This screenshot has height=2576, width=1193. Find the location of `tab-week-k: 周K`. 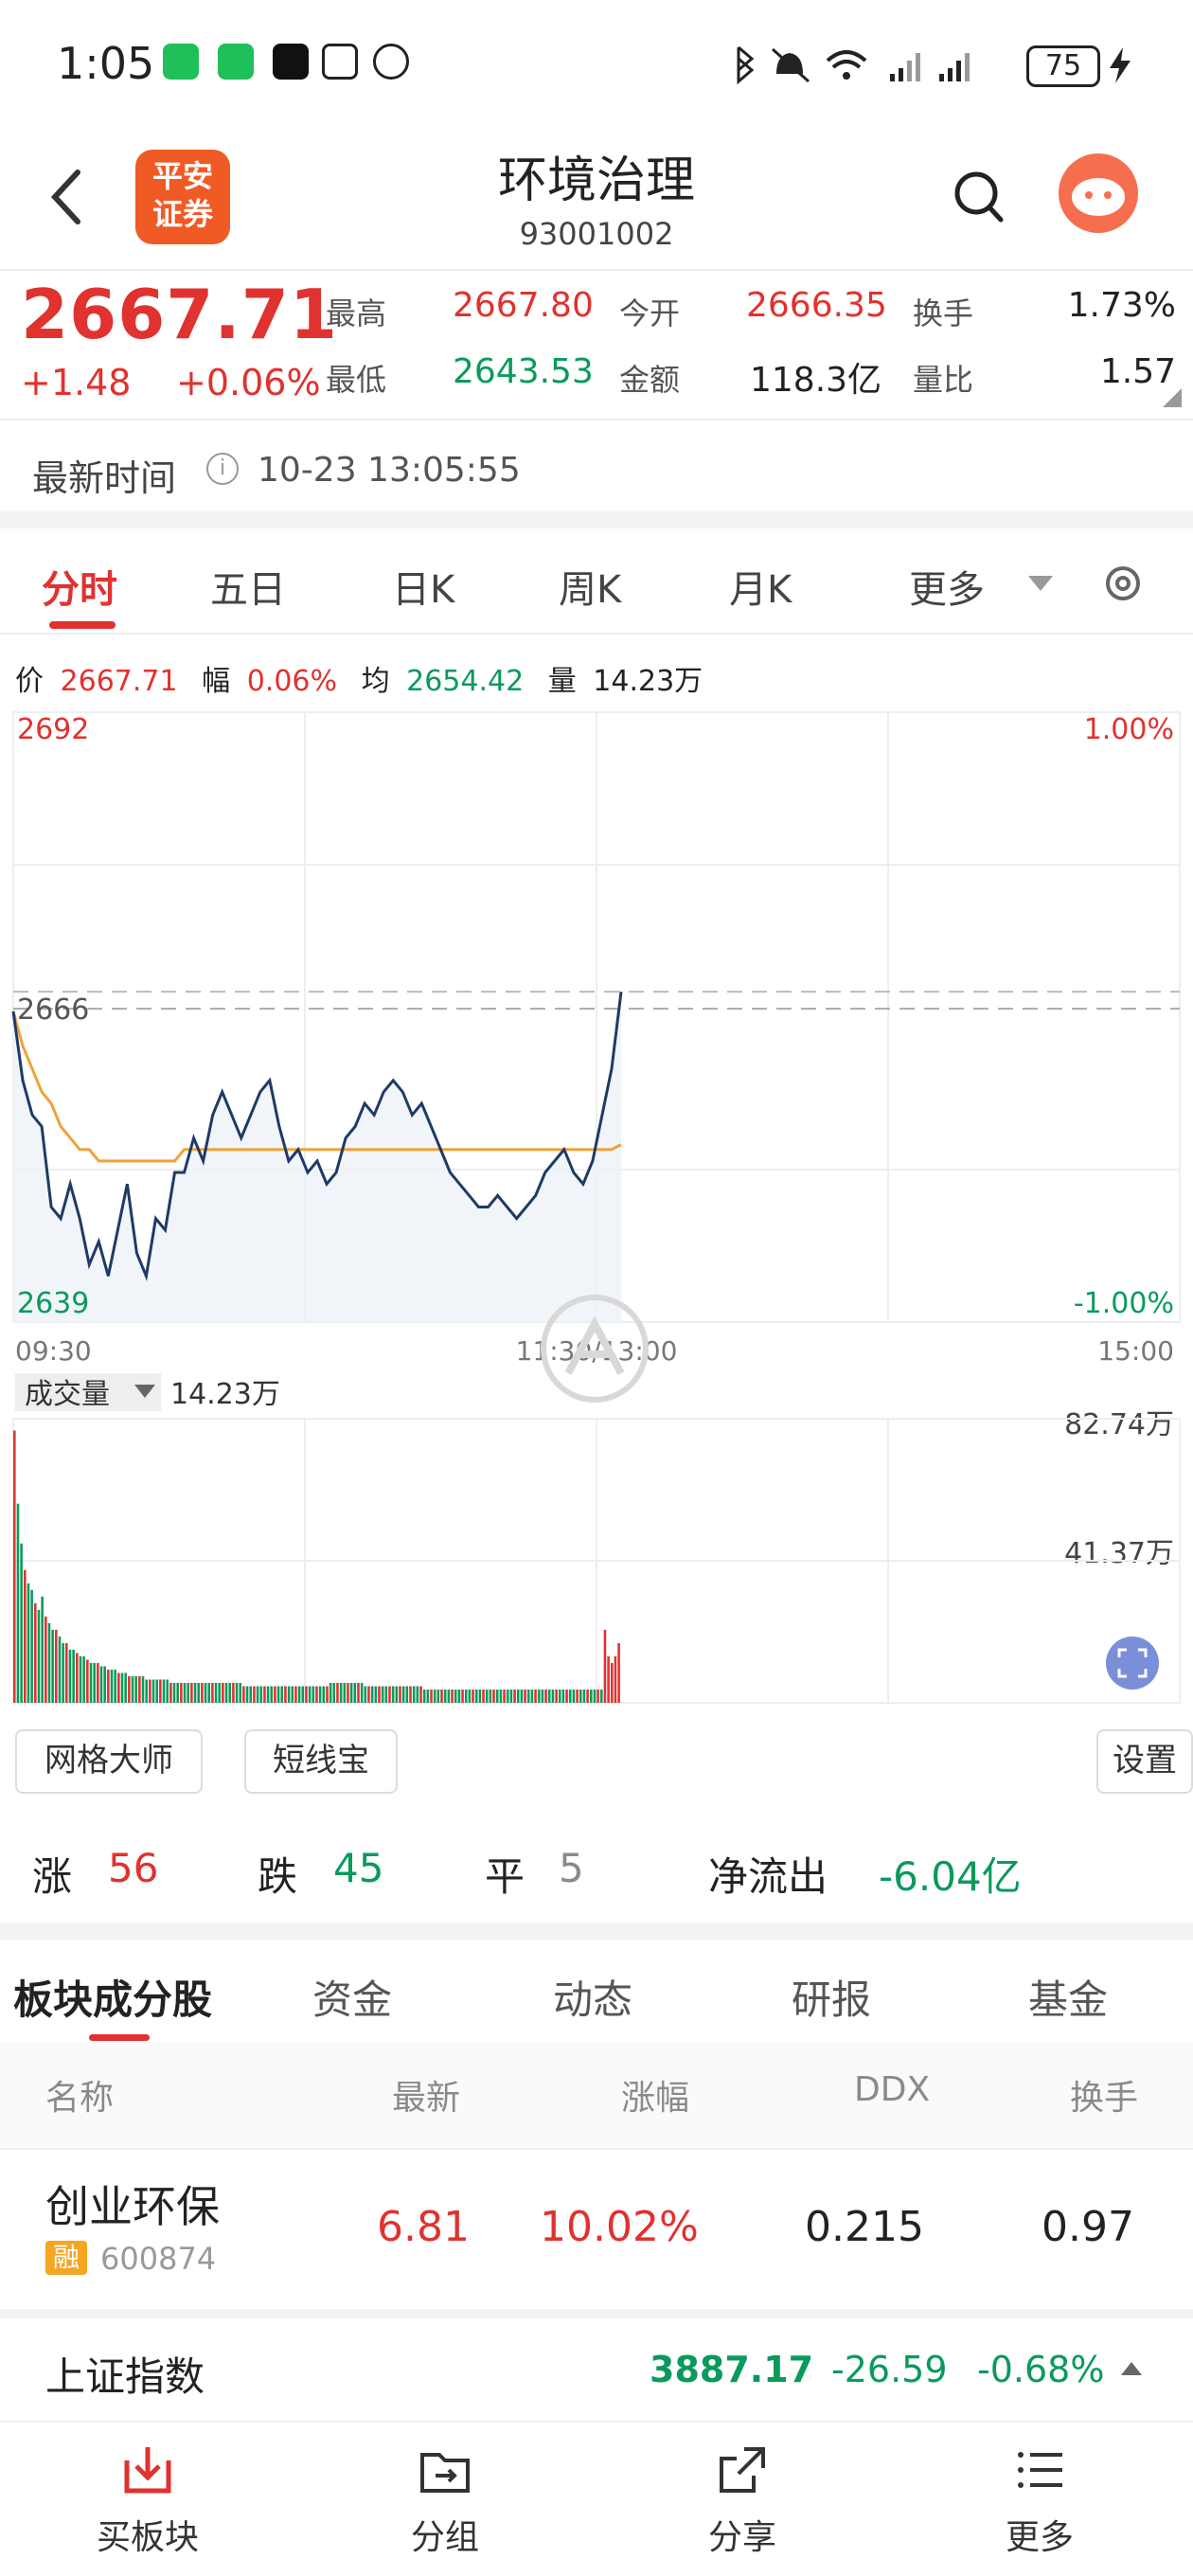

tab-week-k: 周K is located at coordinates (590, 586).